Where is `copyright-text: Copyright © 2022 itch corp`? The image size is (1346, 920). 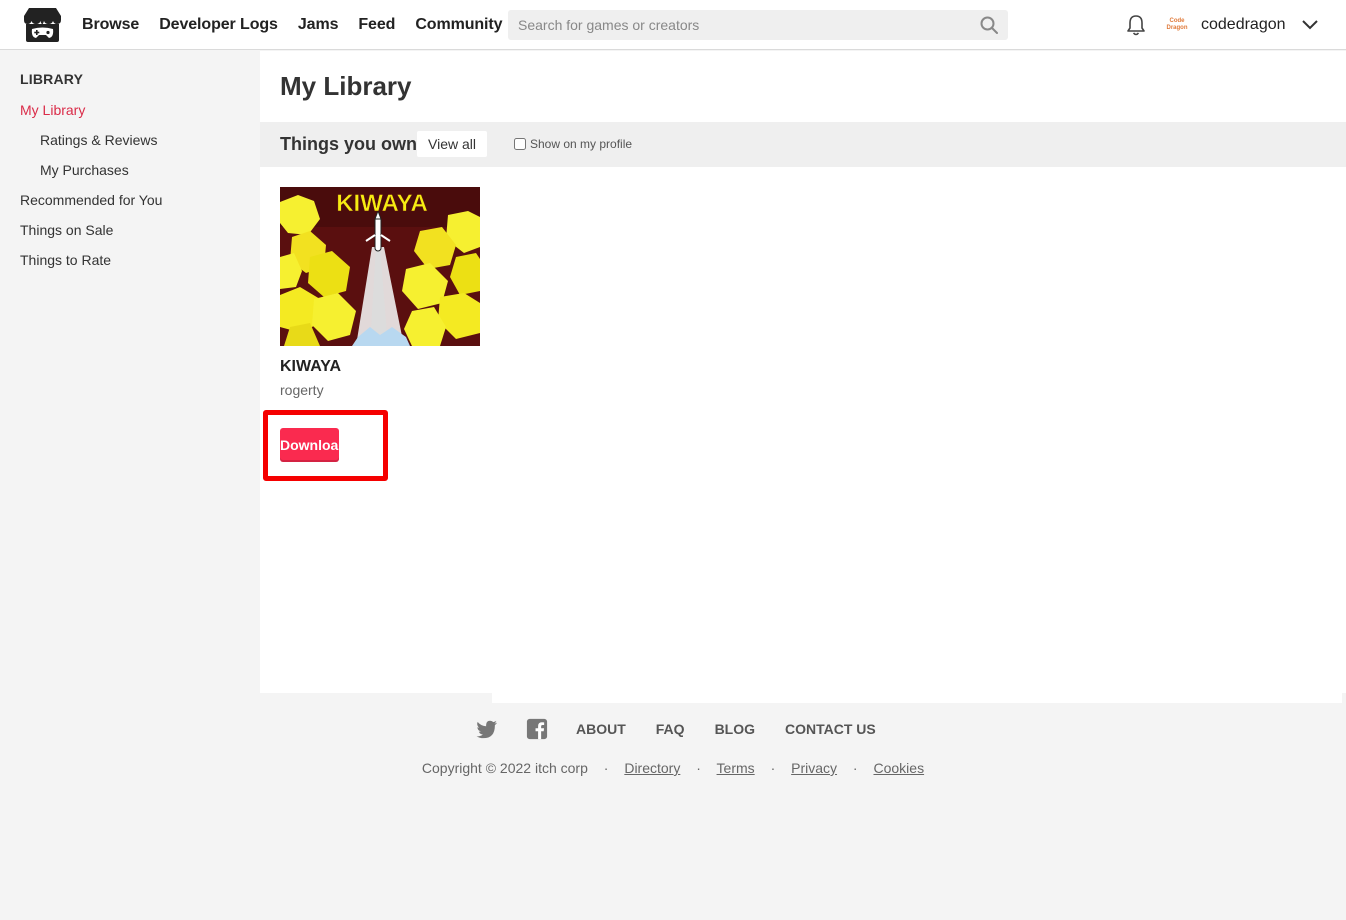 copyright-text: Copyright © 2022 itch corp is located at coordinates (504, 768).